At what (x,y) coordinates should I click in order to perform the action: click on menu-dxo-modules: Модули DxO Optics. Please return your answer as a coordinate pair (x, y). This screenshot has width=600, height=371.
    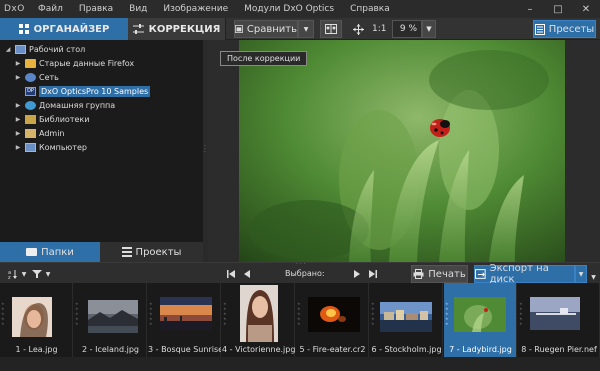
    Looking at the image, I should click on (289, 9).